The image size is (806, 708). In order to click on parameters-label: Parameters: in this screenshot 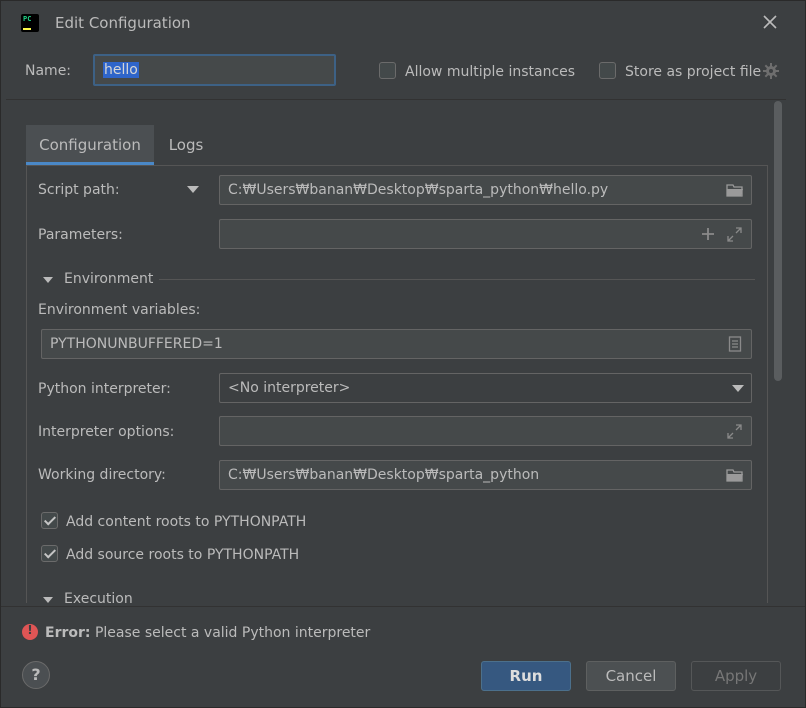, I will do `click(80, 235)`.